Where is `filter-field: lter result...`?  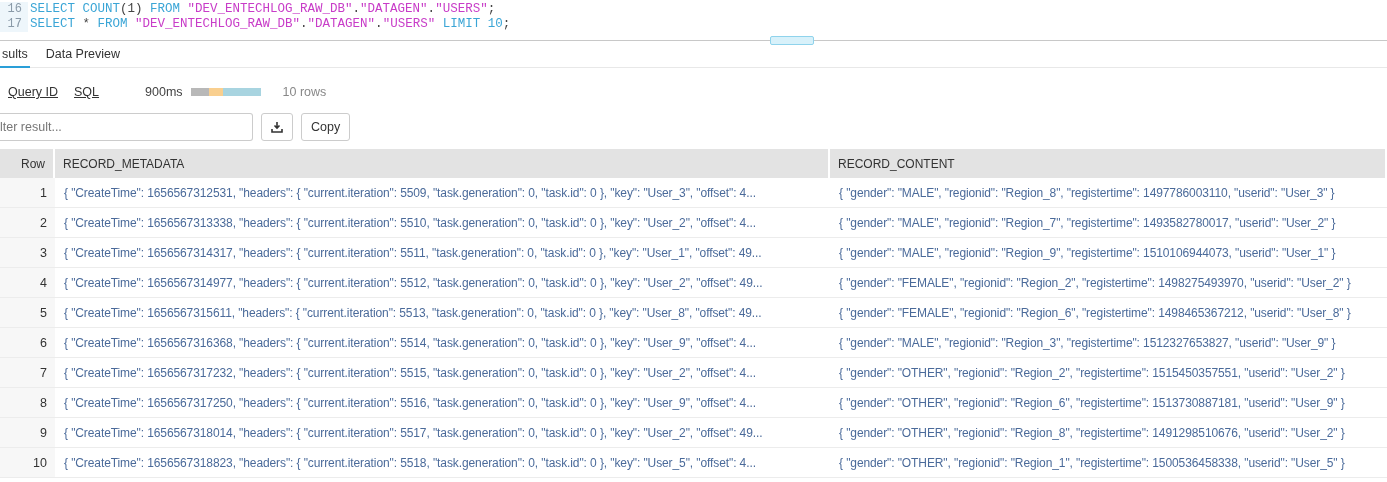 filter-field: lter result... is located at coordinates (126, 127).